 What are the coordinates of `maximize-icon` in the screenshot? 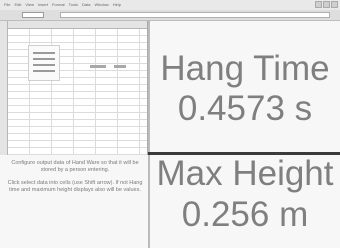 It's located at (326, 4).